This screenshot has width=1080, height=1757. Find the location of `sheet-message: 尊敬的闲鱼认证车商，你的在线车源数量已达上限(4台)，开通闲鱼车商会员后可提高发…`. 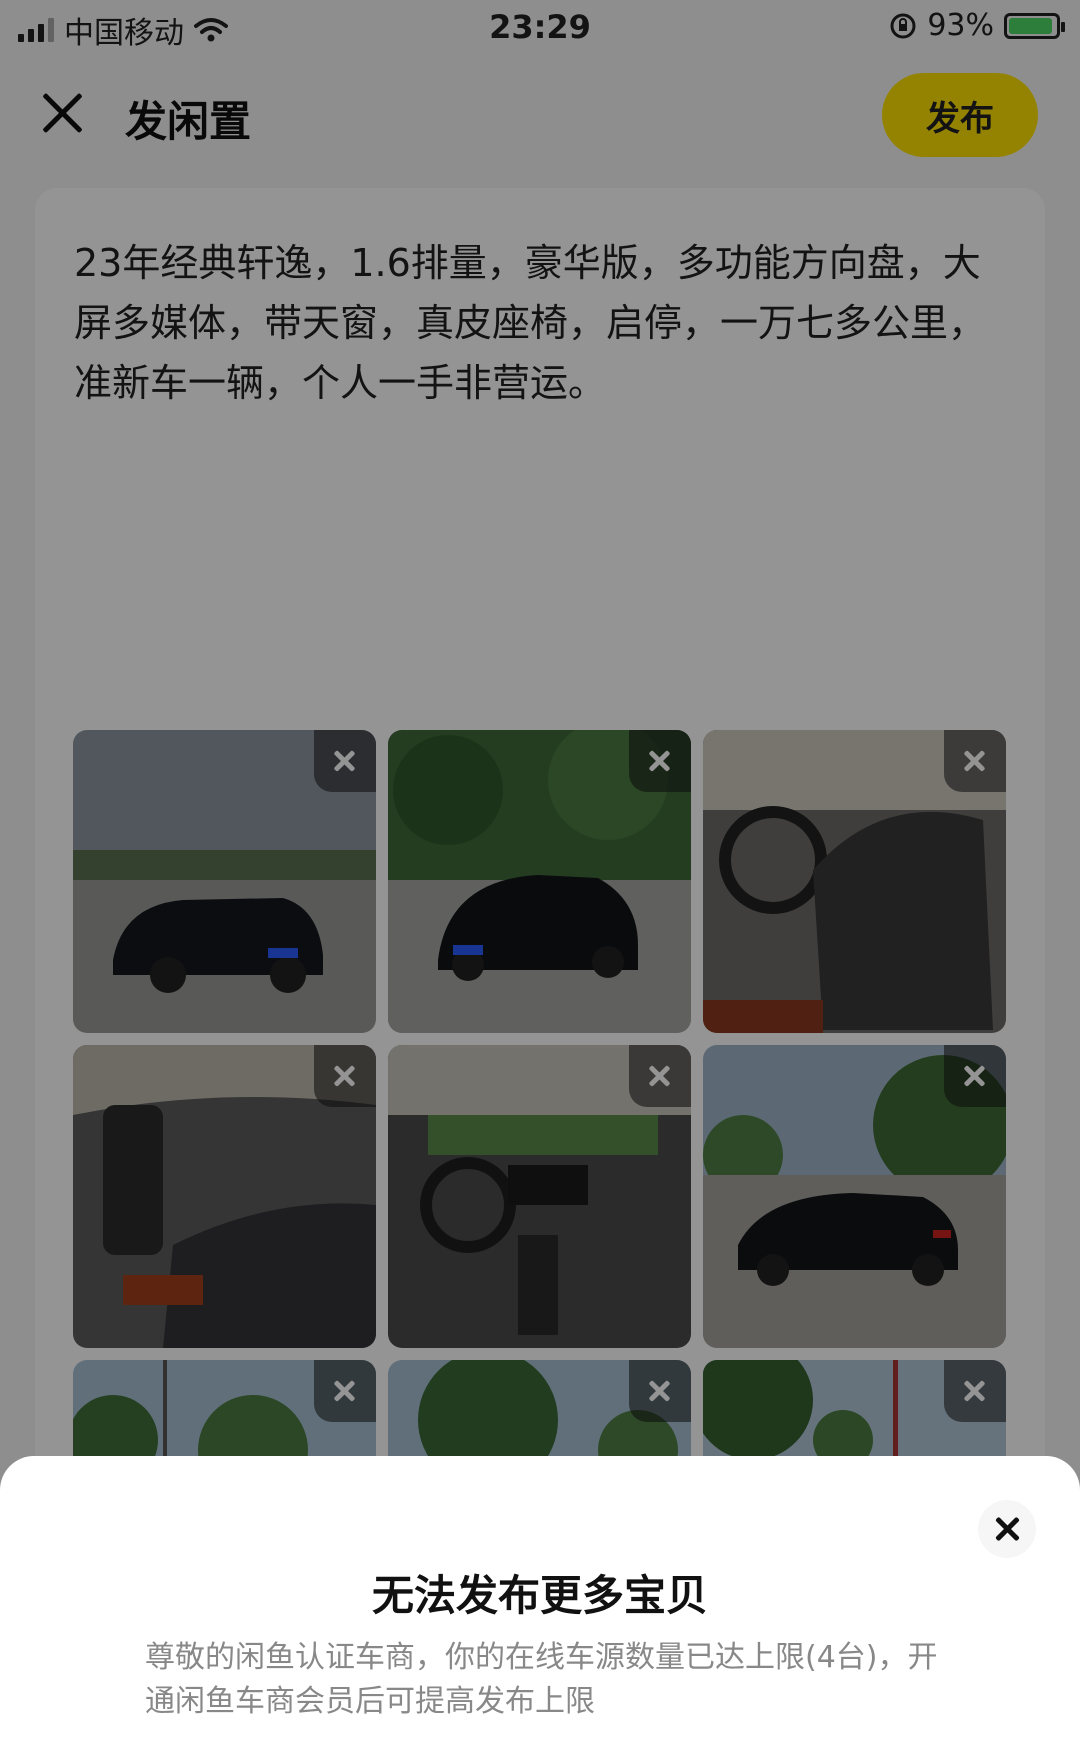

sheet-message: 尊敬的闲鱼认证车商，你的在线车源数量已达上限(4台)，开通闲鱼车商会员后可提高发… is located at coordinates (541, 1679).